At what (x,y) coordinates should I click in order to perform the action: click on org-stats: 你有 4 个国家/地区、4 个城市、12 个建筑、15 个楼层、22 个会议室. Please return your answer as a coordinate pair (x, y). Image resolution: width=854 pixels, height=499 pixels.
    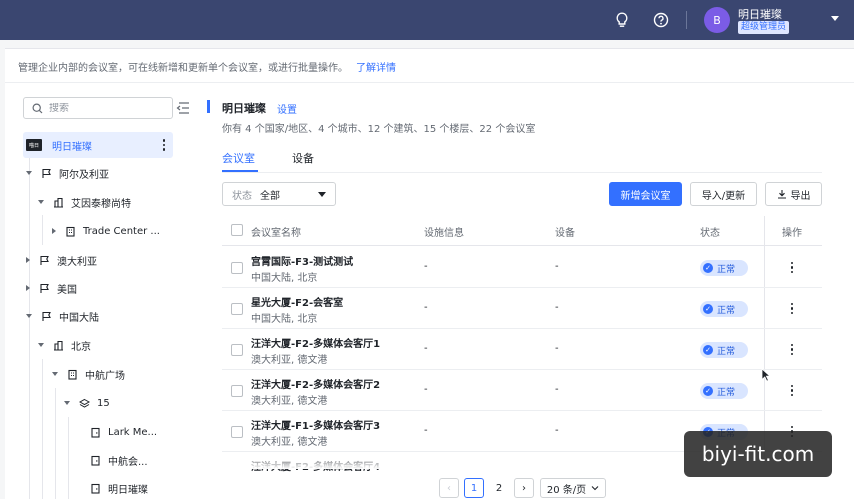
    Looking at the image, I should click on (379, 129).